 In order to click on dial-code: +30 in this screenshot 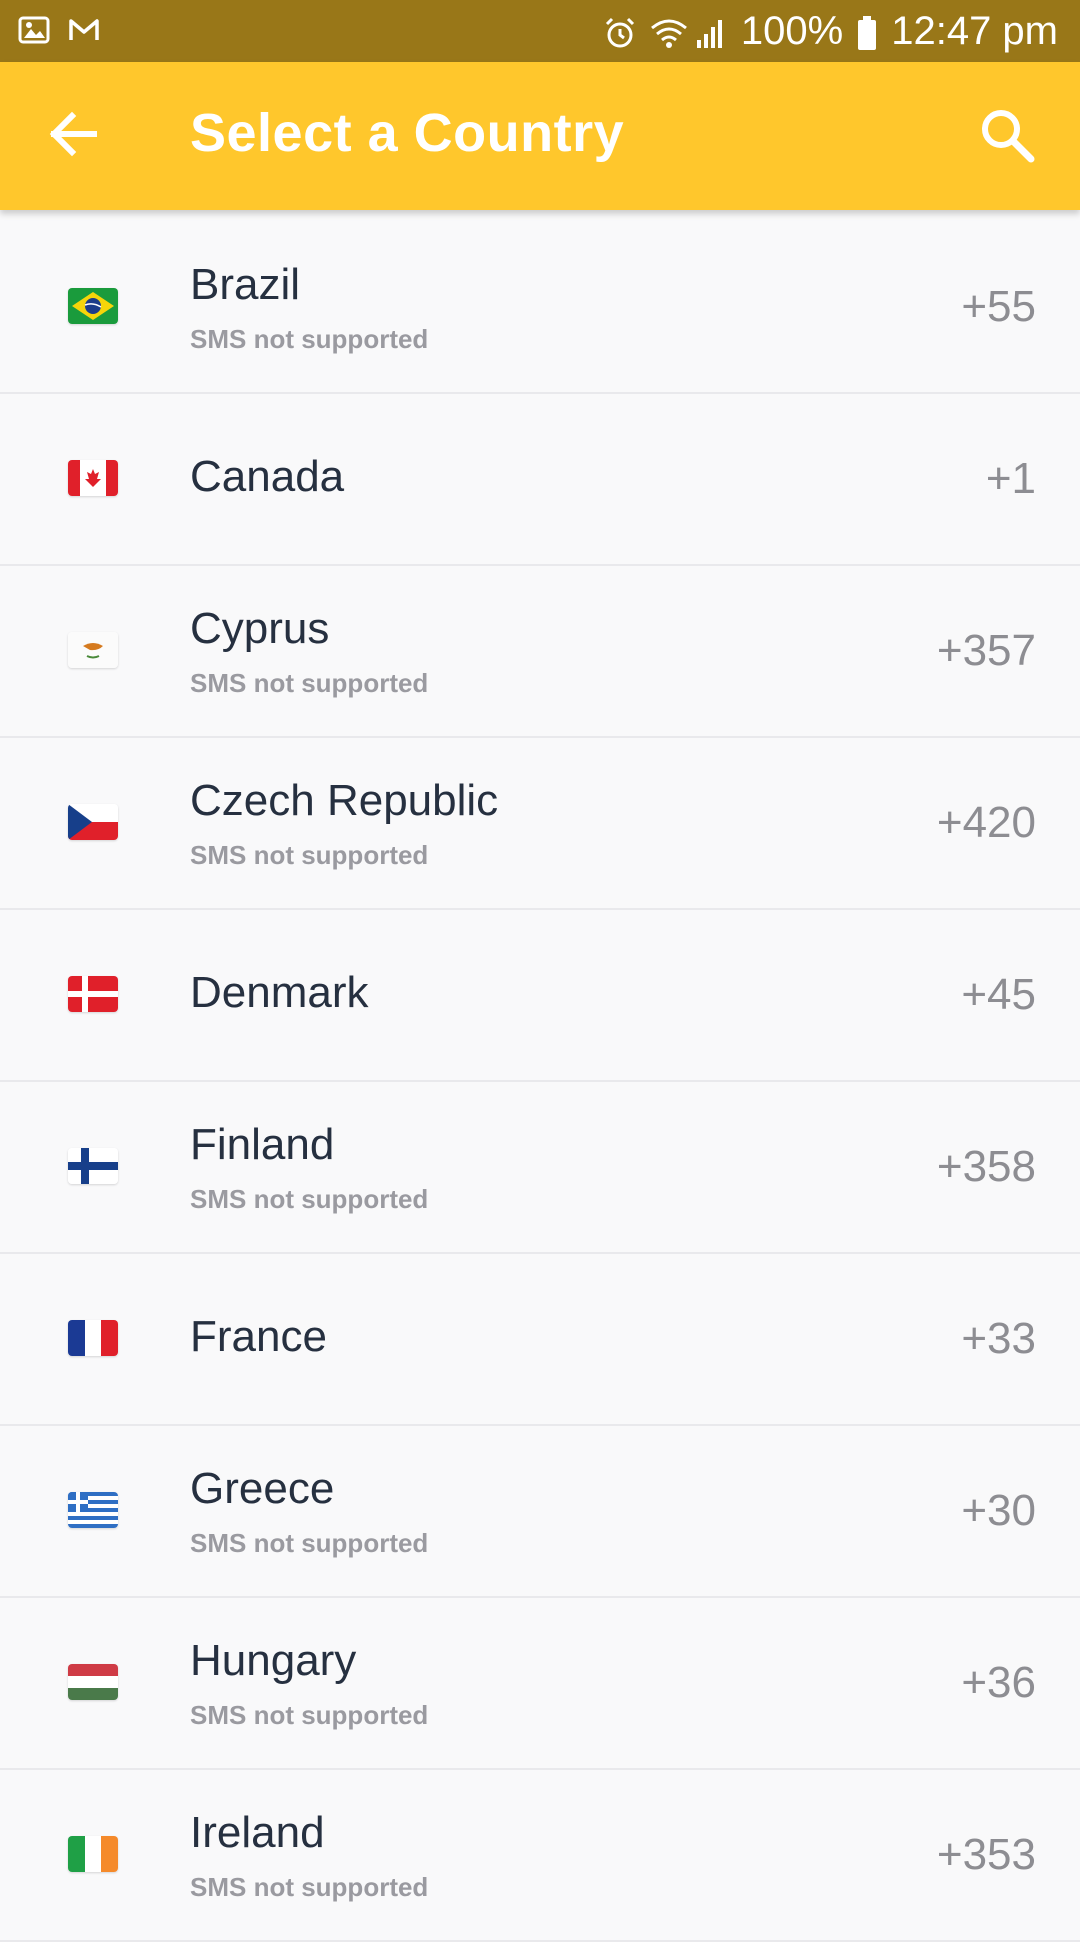, I will do `click(998, 1510)`.